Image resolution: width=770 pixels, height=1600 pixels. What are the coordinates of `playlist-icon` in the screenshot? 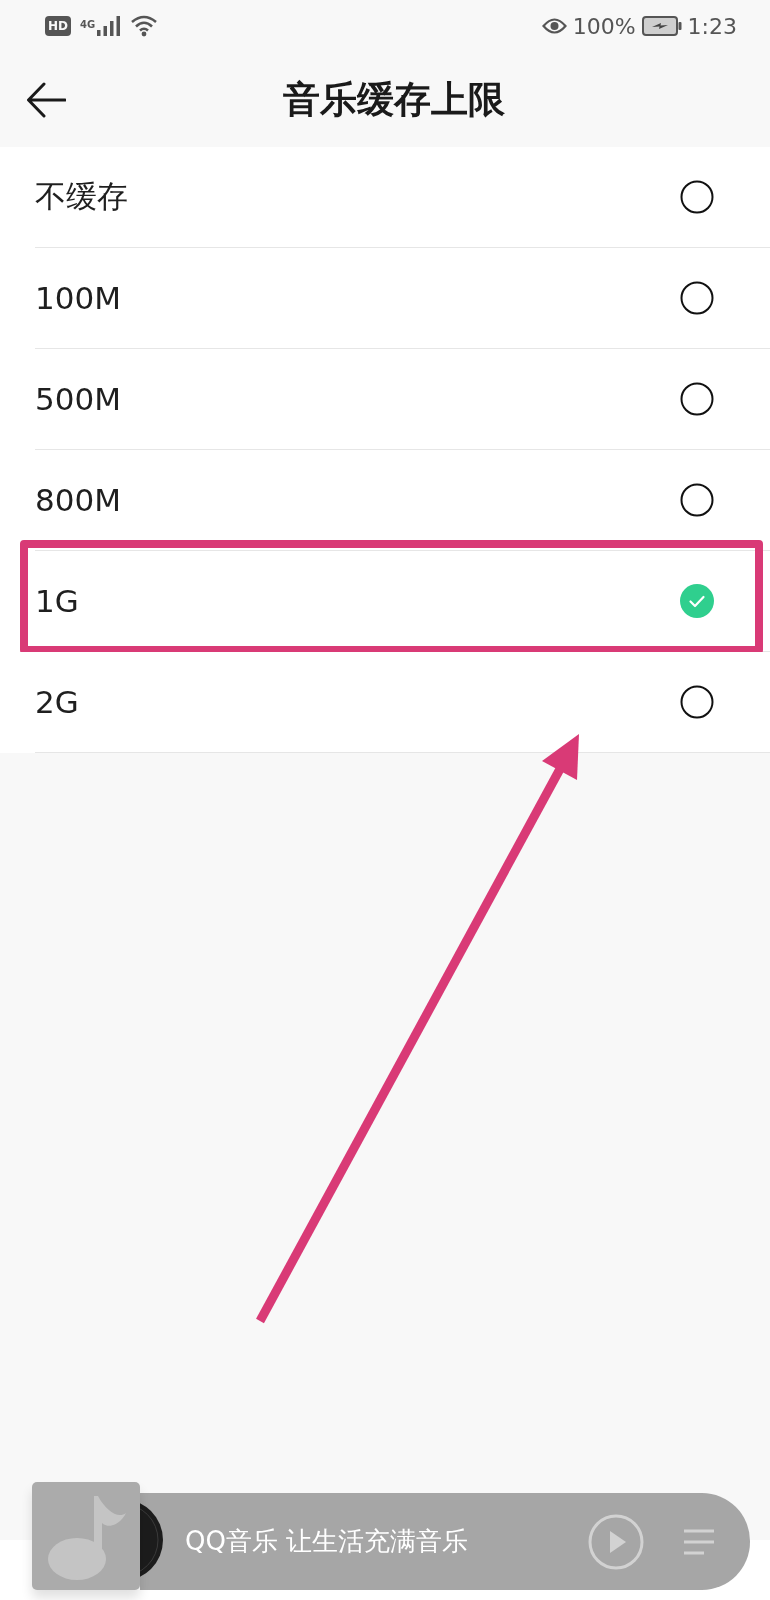 It's located at (699, 1541).